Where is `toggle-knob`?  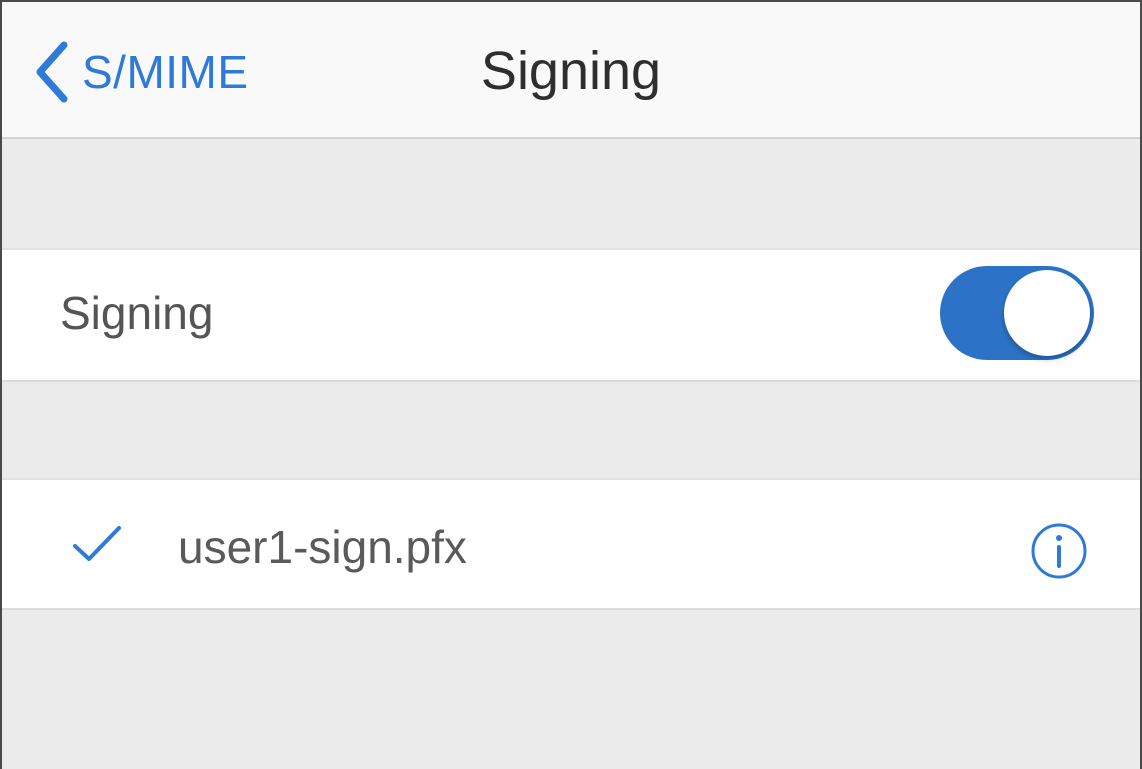
toggle-knob is located at coordinates (1047, 313).